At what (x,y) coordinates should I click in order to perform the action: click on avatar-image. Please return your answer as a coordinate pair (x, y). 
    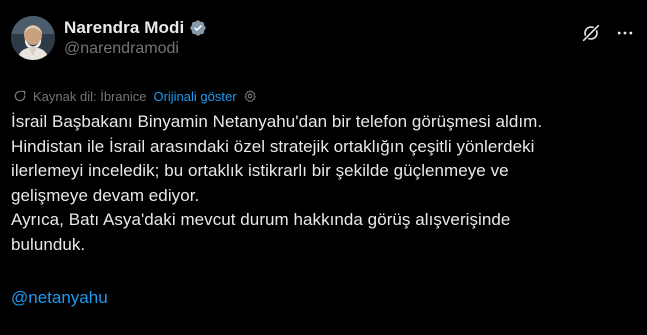
    Looking at the image, I should click on (33, 38).